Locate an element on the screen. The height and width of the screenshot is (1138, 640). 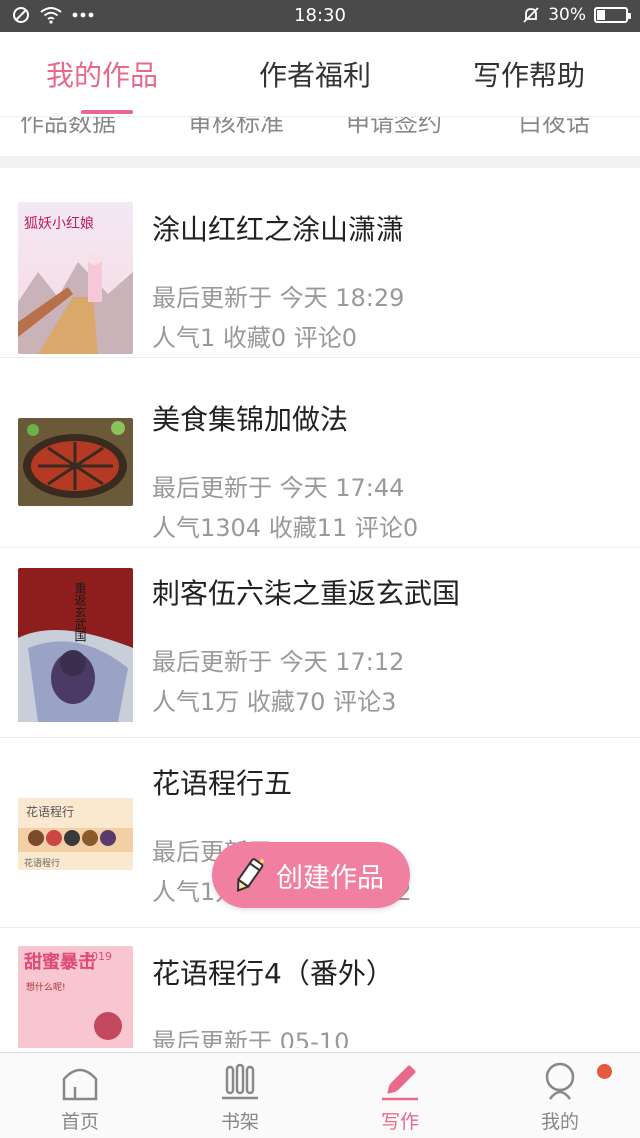
profile-icon is located at coordinates (560, 1081).